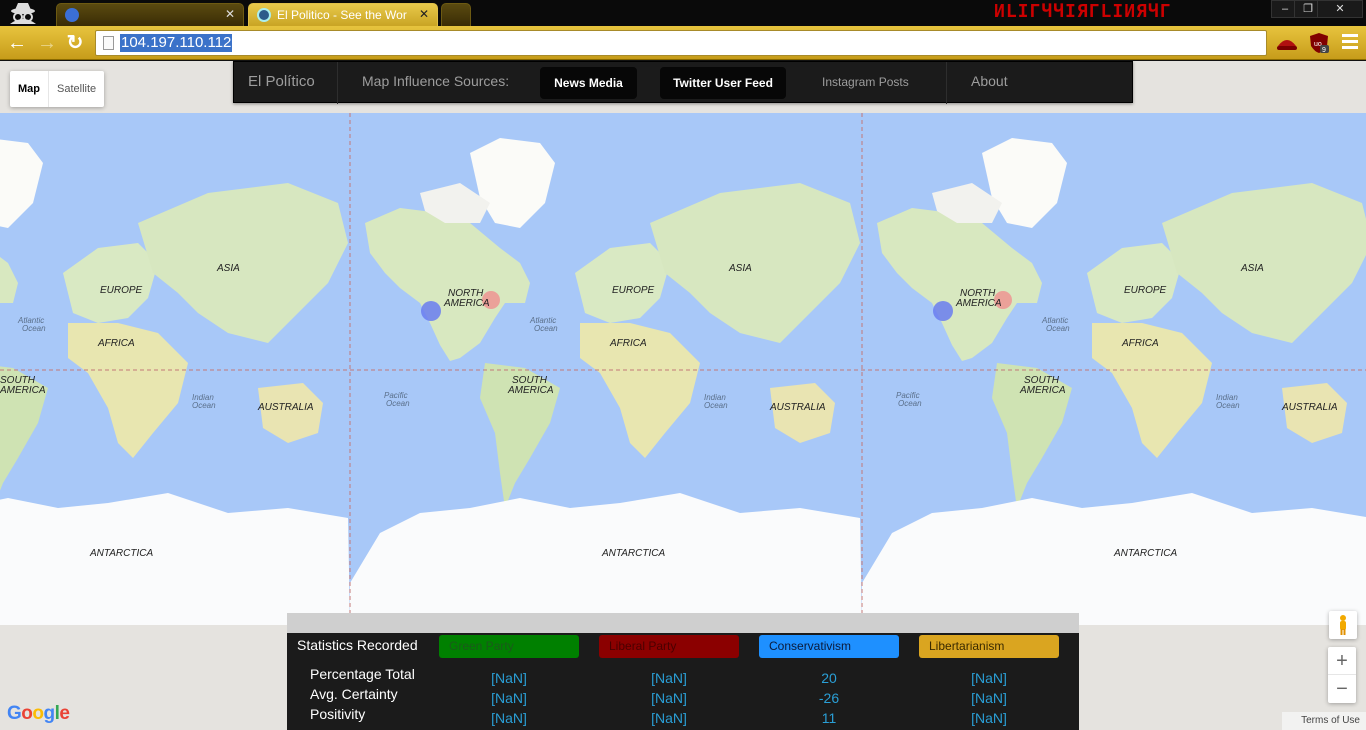  What do you see at coordinates (683, 623) in the screenshot?
I see `stats-panel-handle` at bounding box center [683, 623].